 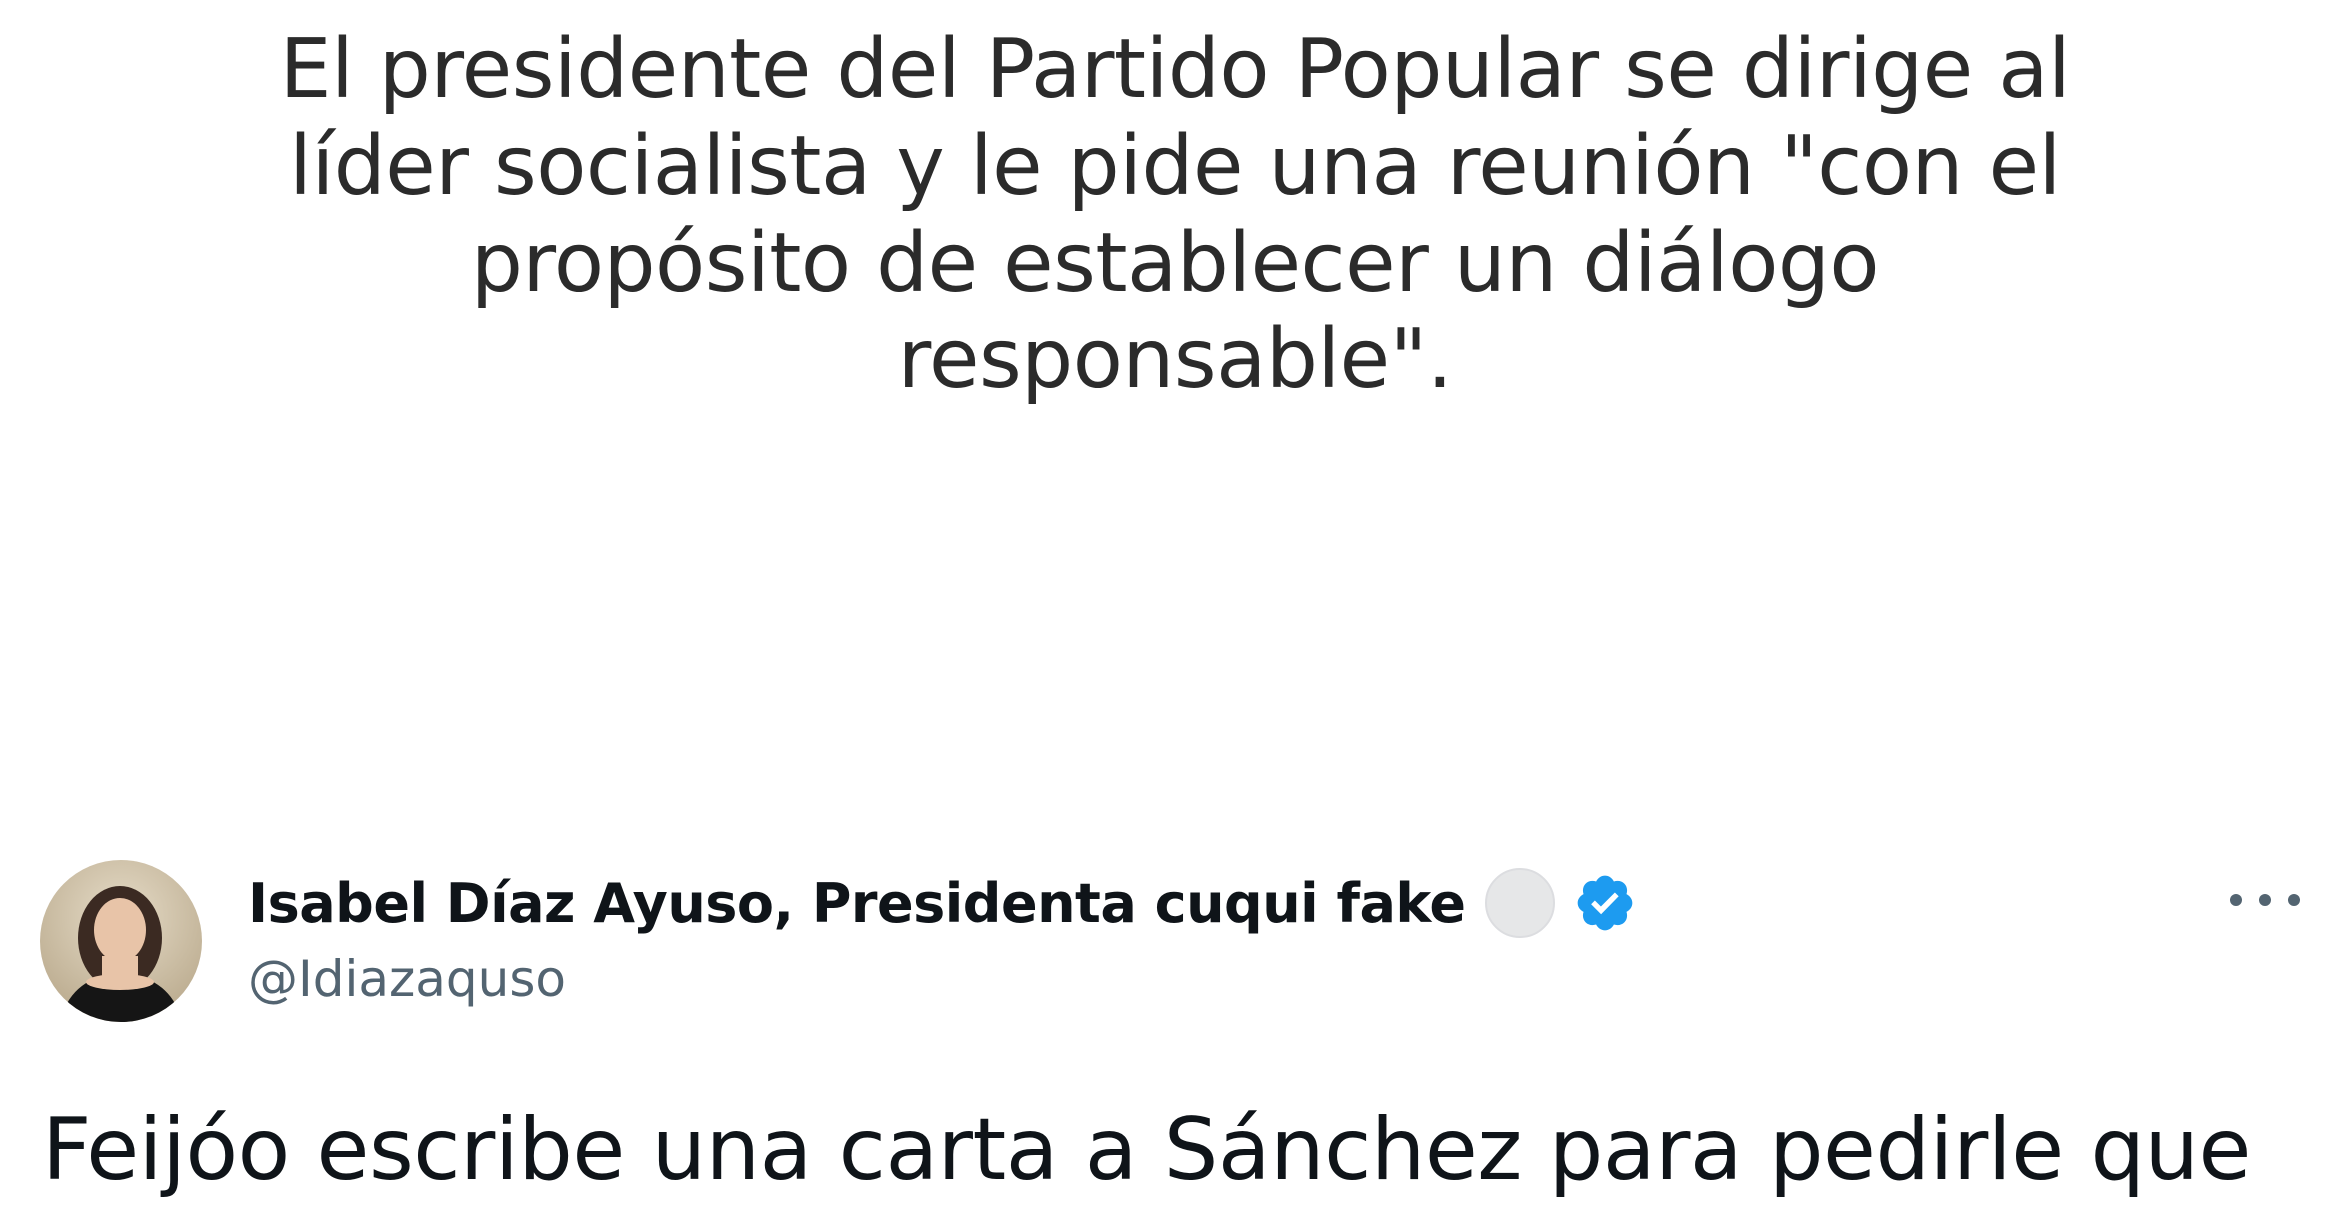 I want to click on verified-badge-icon, so click(x=1605, y=903).